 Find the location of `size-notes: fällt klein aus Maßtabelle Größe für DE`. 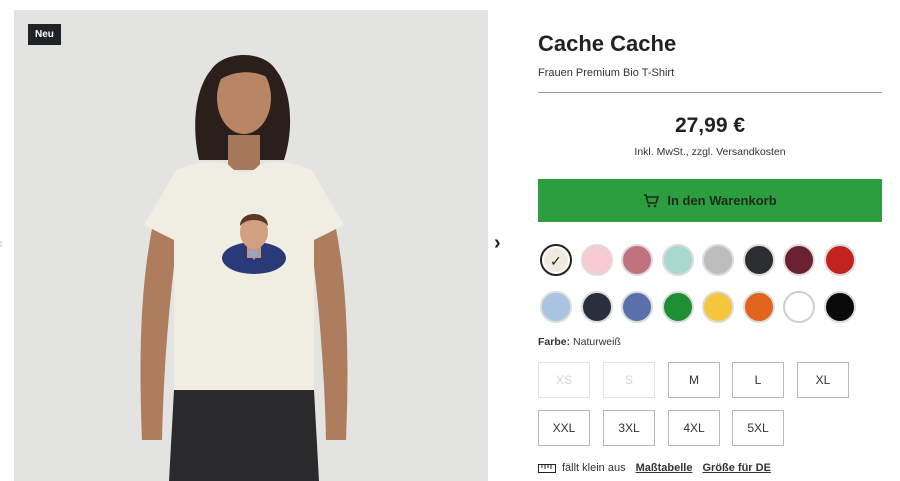

size-notes: fällt klein aus Maßtabelle Größe für DE is located at coordinates (654, 468).